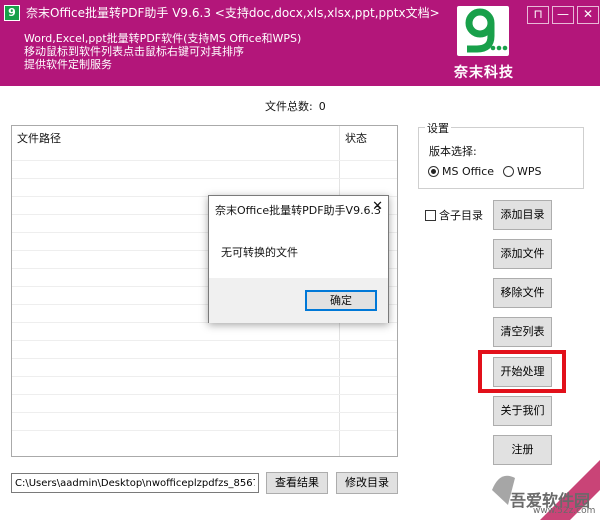 This screenshot has width=600, height=520. What do you see at coordinates (563, 15) in the screenshot?
I see `minimize-button: —` at bounding box center [563, 15].